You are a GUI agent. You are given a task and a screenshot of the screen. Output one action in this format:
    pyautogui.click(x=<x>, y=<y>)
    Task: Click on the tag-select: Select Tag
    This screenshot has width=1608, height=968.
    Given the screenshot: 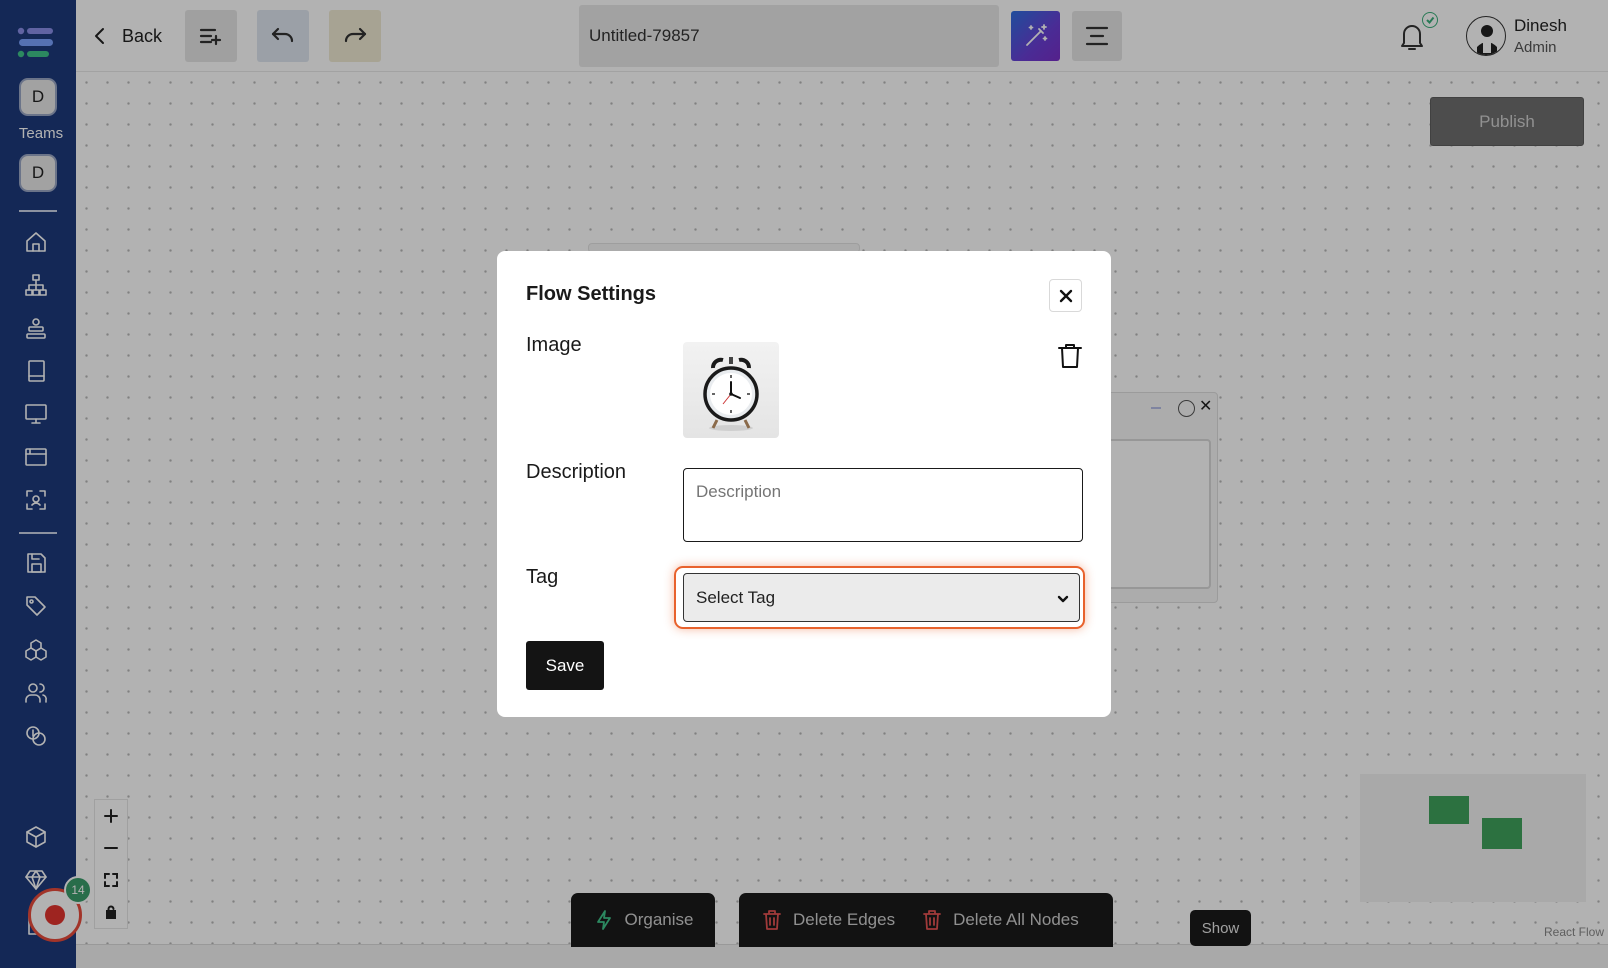 What is the action you would take?
    pyautogui.click(x=881, y=597)
    